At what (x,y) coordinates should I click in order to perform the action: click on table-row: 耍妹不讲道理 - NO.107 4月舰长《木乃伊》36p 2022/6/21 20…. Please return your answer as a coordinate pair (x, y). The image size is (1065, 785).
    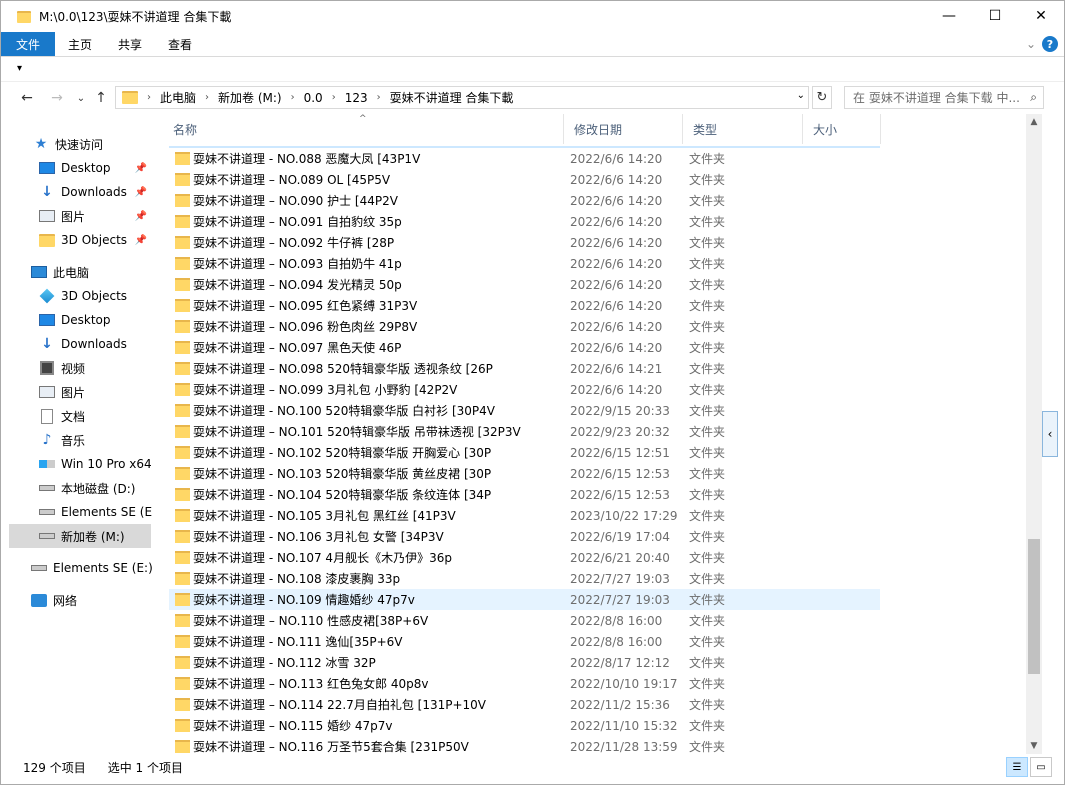
    Looking at the image, I should click on (524, 557).